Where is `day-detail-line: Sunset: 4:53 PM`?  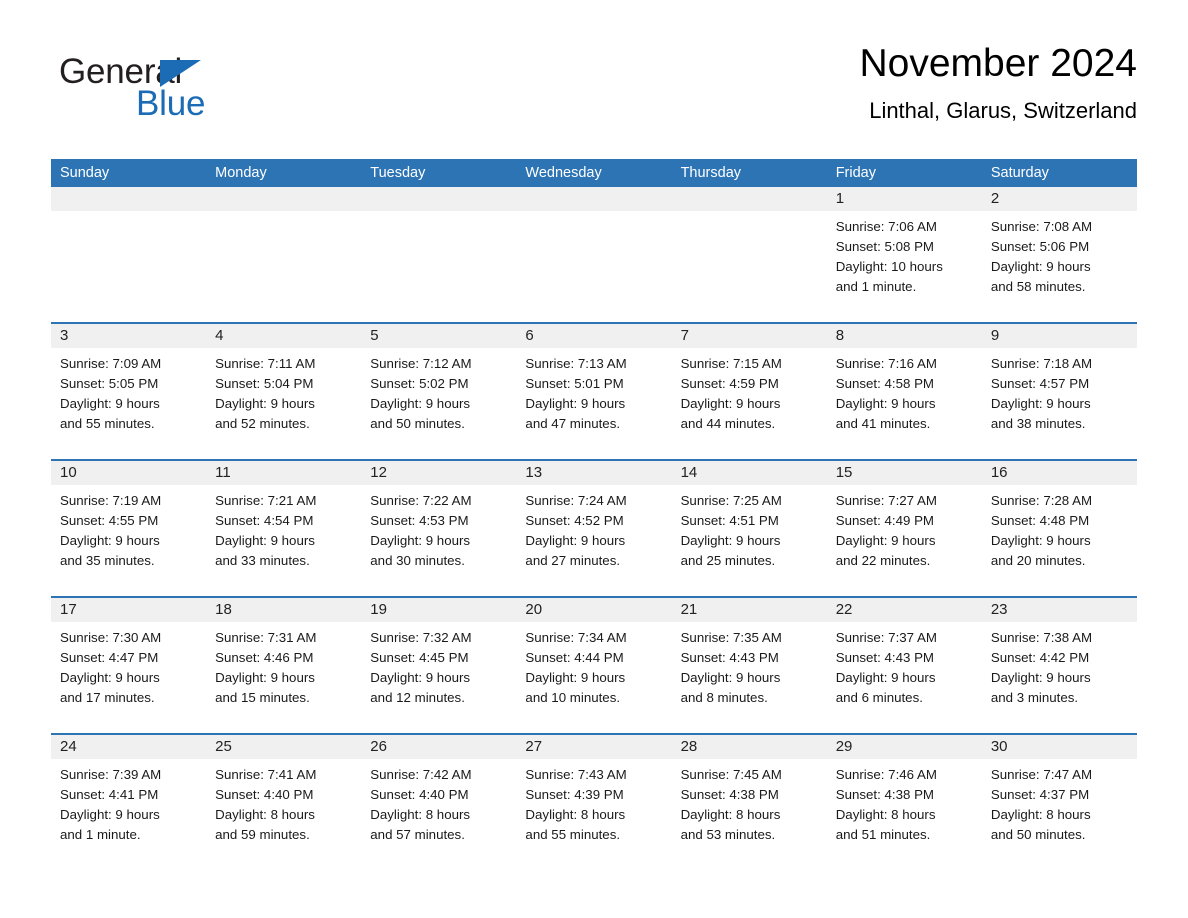 day-detail-line: Sunset: 4:53 PM is located at coordinates (419, 520).